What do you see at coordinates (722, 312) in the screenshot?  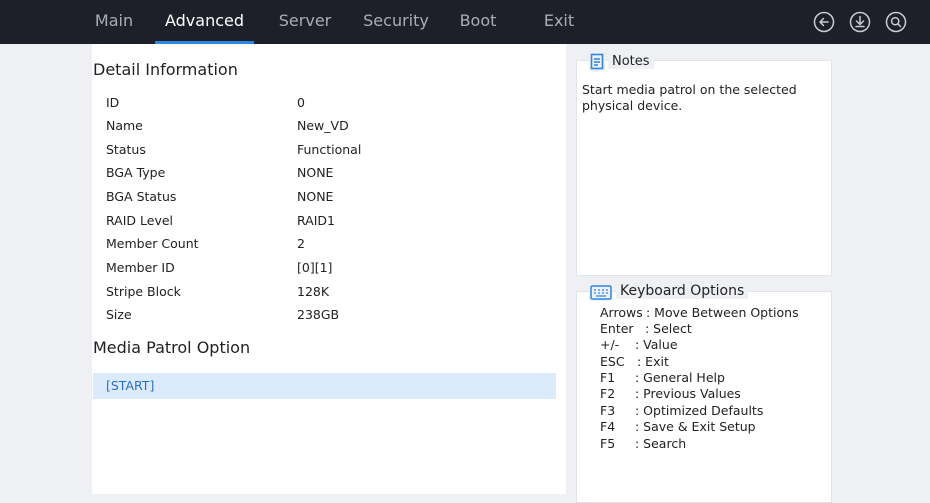 I see `kb-desc: : Move Between Options` at bounding box center [722, 312].